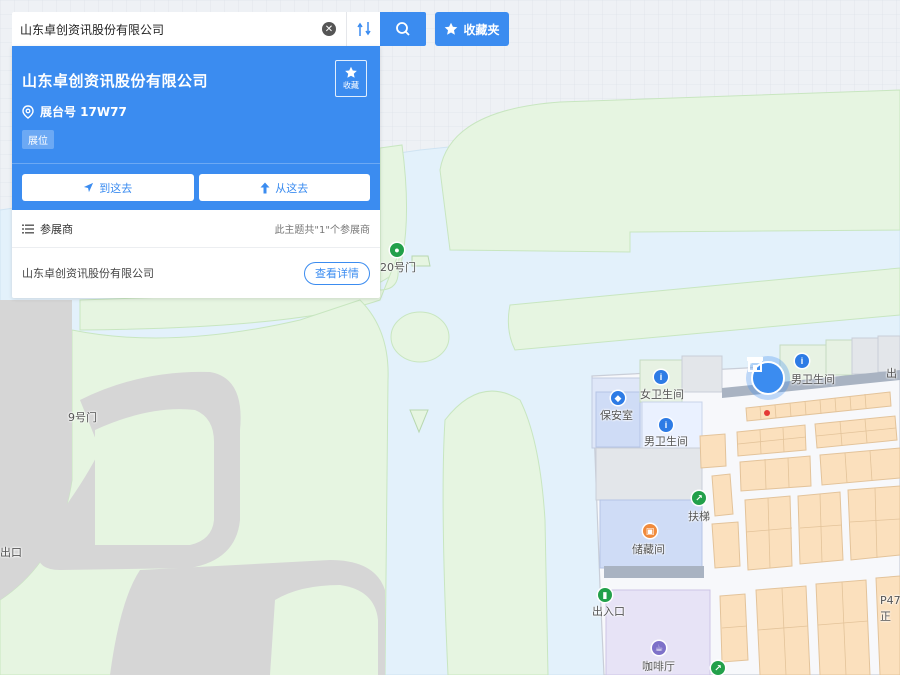  I want to click on security-room-label: 保安室, so click(616, 415).